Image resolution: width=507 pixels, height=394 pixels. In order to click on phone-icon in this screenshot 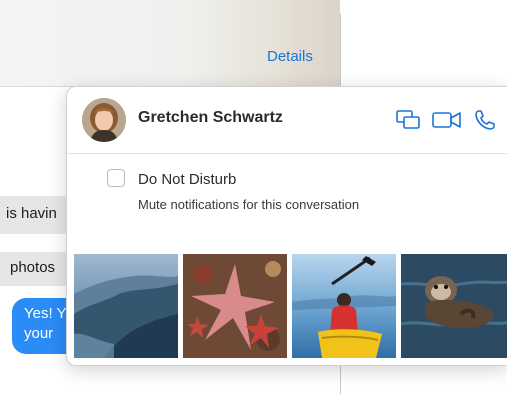, I will do `click(486, 120)`.